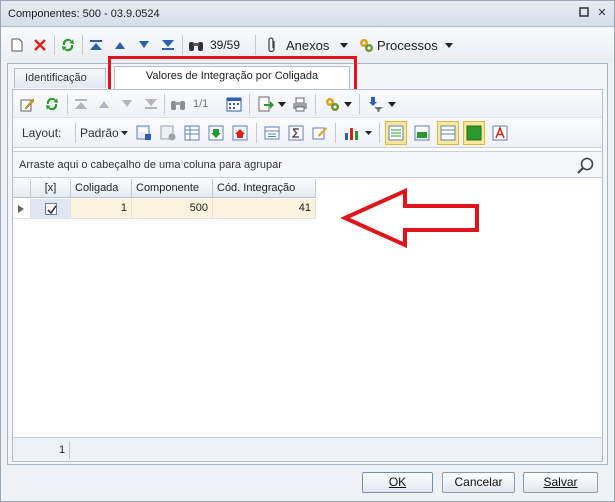 The image size is (615, 502). I want to click on highlight-rule-icon, so click(320, 133).